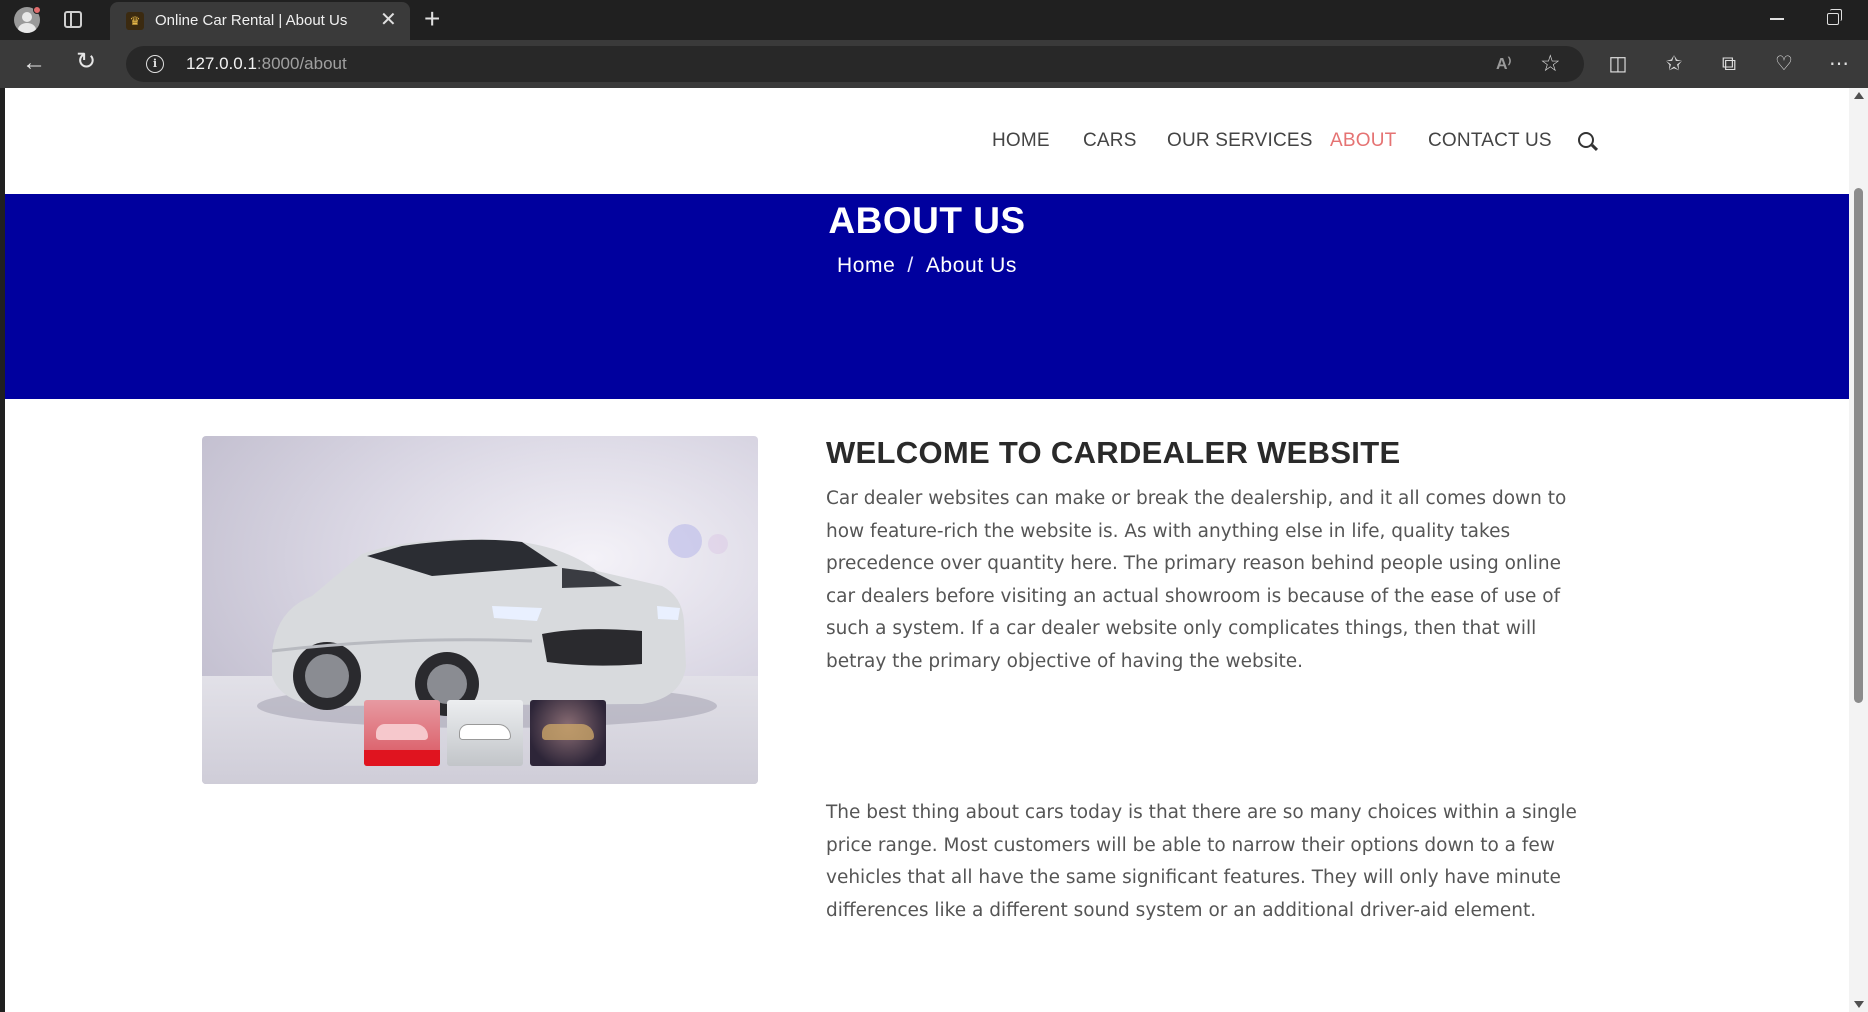 The image size is (1868, 1012). I want to click on nav-contact-us: CONTACT US, so click(1490, 141).